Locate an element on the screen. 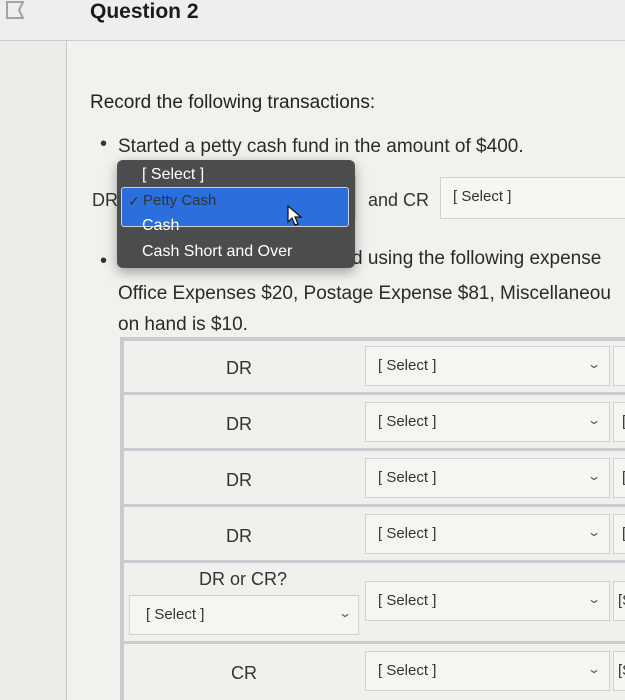  instruction-text: Record the following transactions: is located at coordinates (233, 102).